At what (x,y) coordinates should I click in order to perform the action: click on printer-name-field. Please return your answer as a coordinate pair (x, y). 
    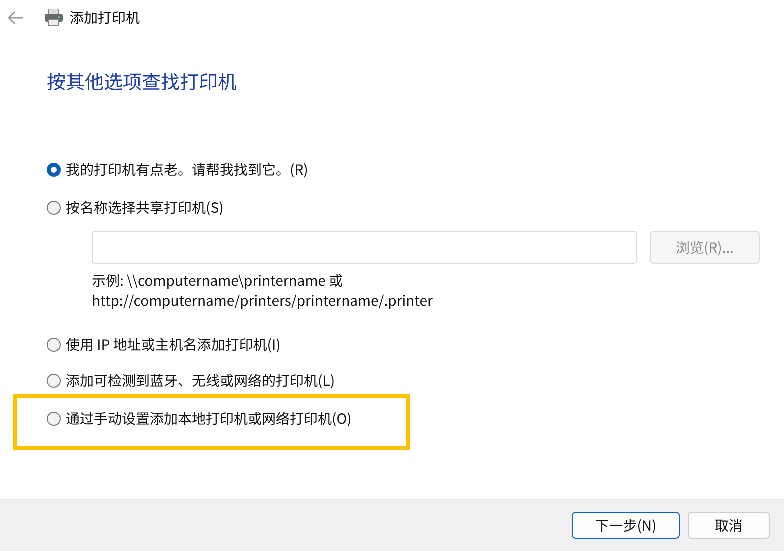
    Looking at the image, I should click on (364, 247).